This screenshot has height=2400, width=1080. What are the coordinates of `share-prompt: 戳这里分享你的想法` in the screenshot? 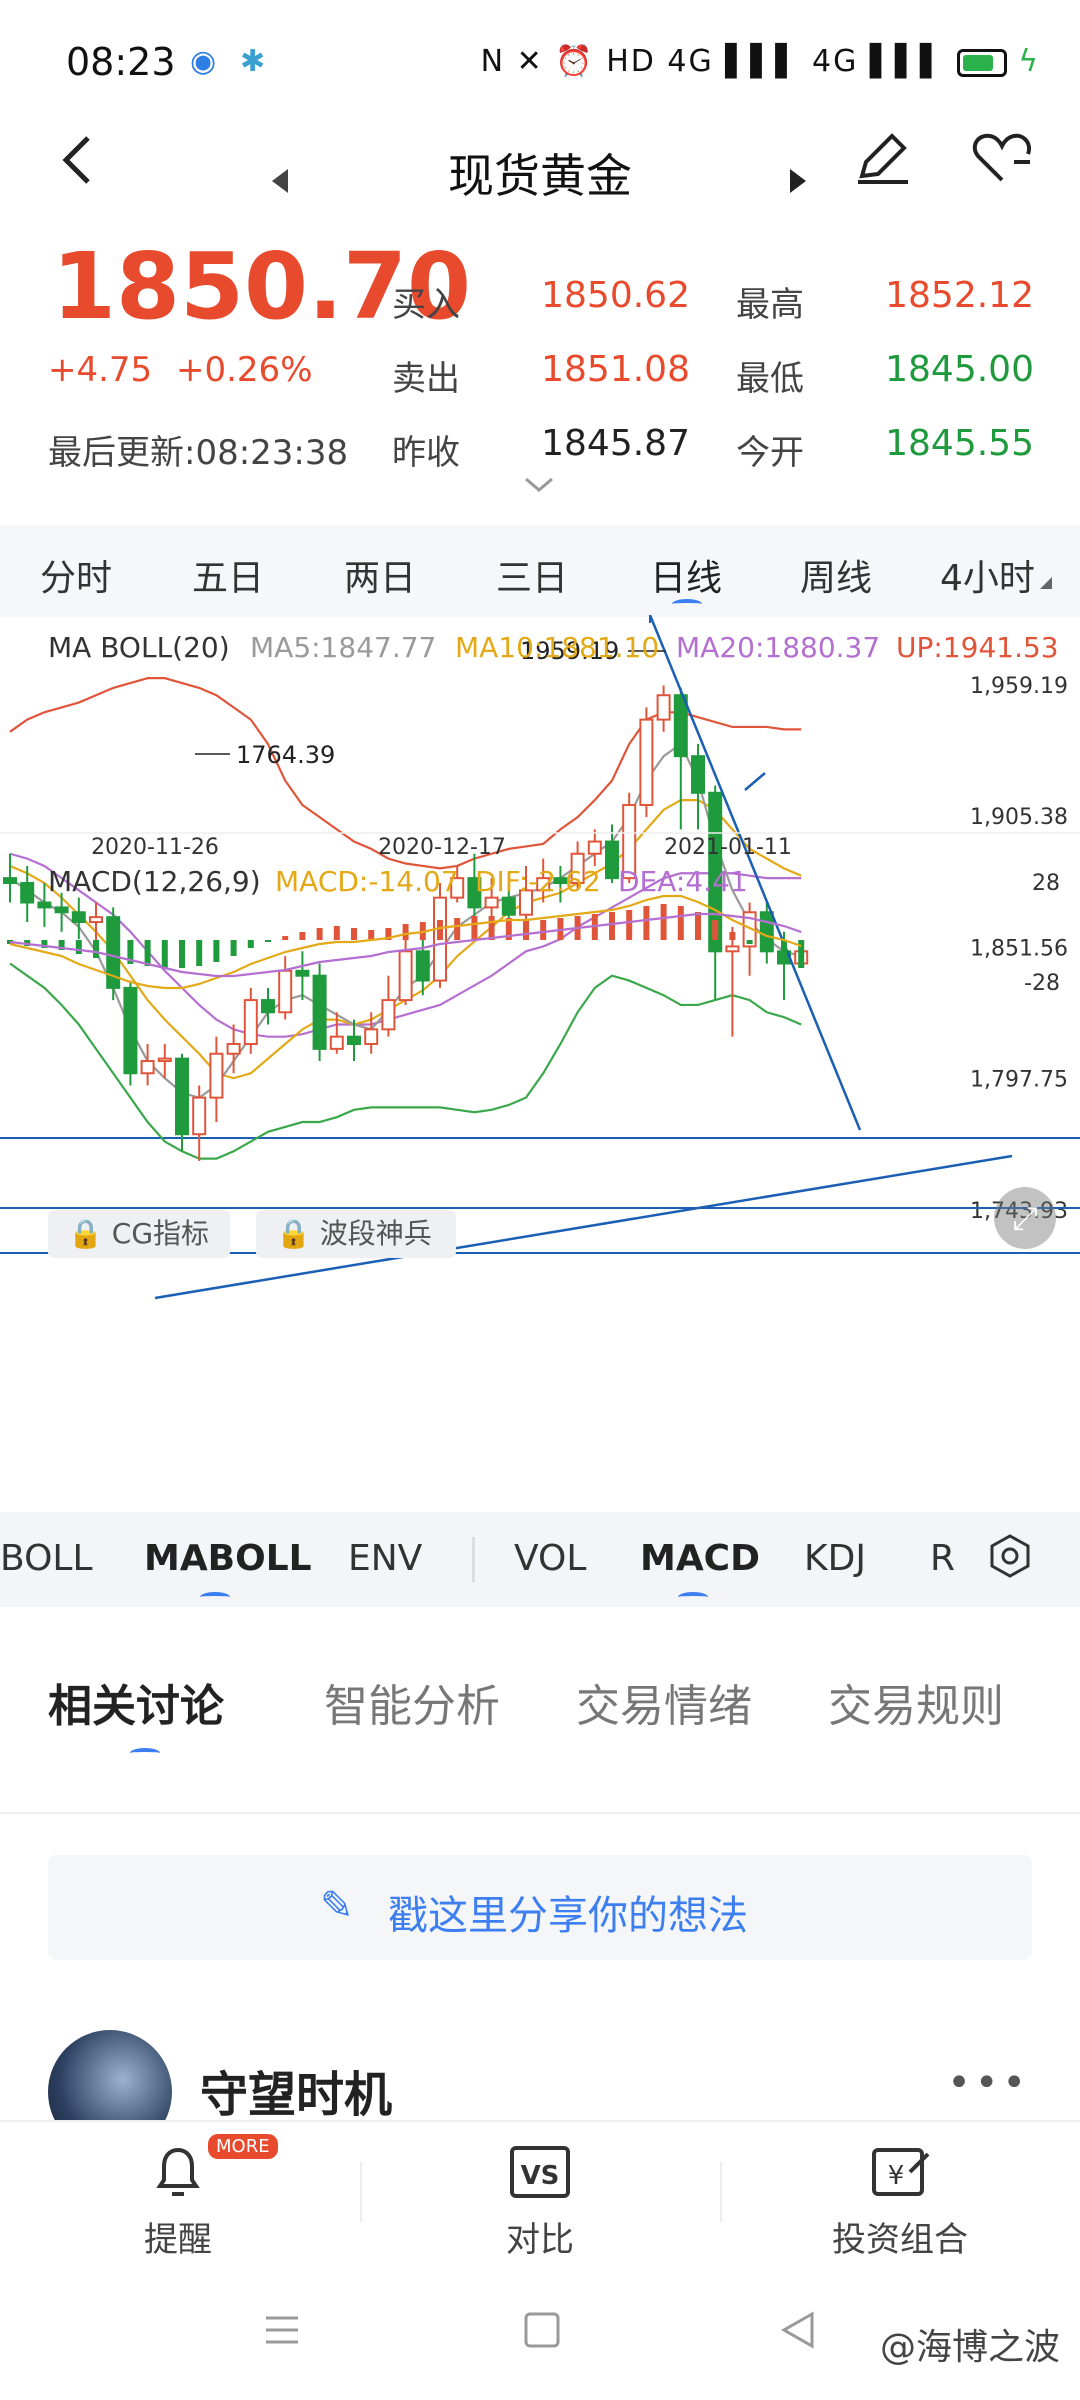 It's located at (568, 1916).